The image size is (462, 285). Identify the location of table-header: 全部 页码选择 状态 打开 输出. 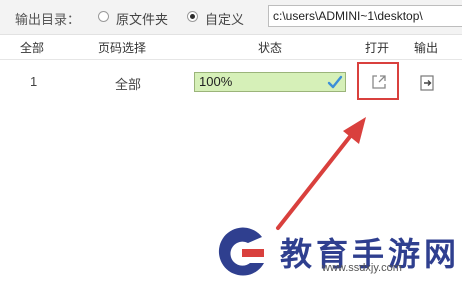
(231, 47).